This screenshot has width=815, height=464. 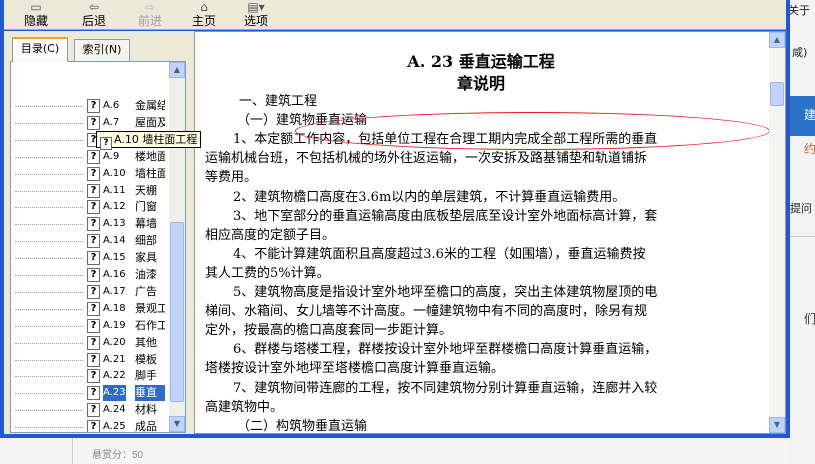 I want to click on home-icon: ⌂, so click(x=204, y=7).